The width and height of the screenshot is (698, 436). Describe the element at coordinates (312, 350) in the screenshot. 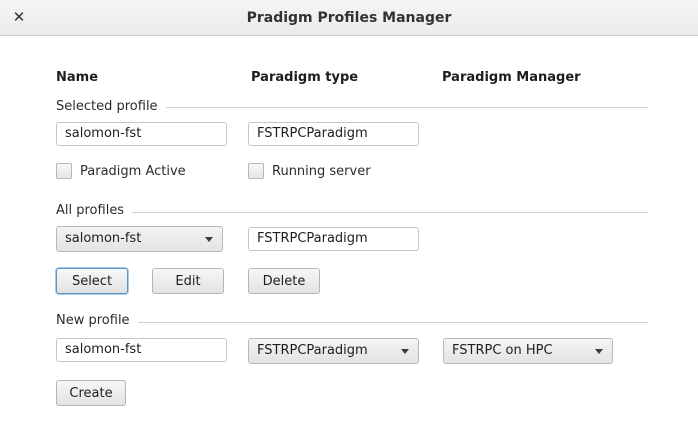

I see `new-profile-type-select-value: FSTRPCParadigm` at that location.